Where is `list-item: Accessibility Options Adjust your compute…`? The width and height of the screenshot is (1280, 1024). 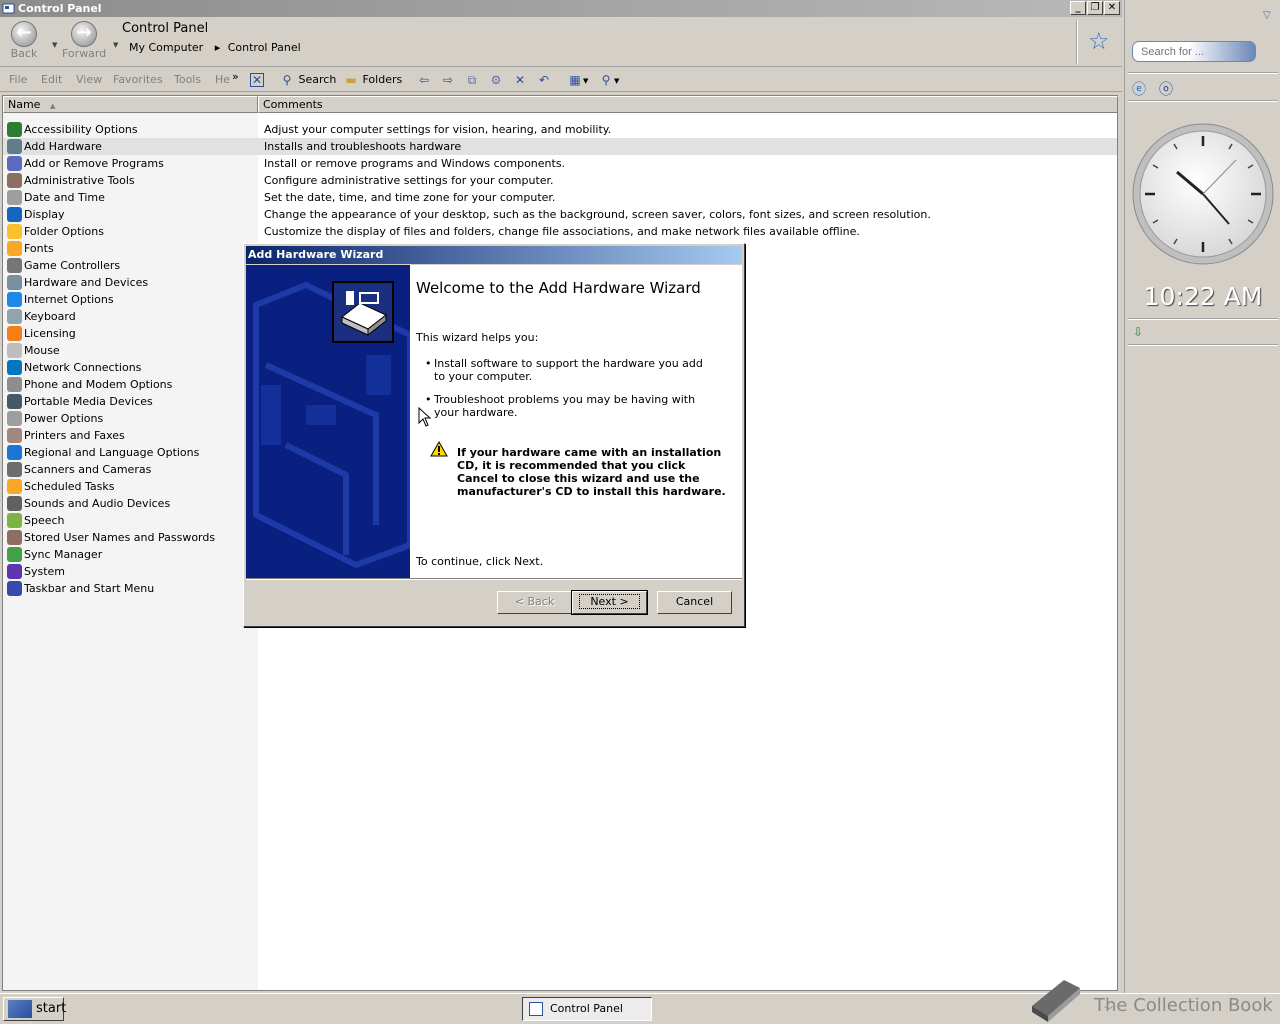
list-item: Accessibility Options Adjust your compute… is located at coordinates (560, 129).